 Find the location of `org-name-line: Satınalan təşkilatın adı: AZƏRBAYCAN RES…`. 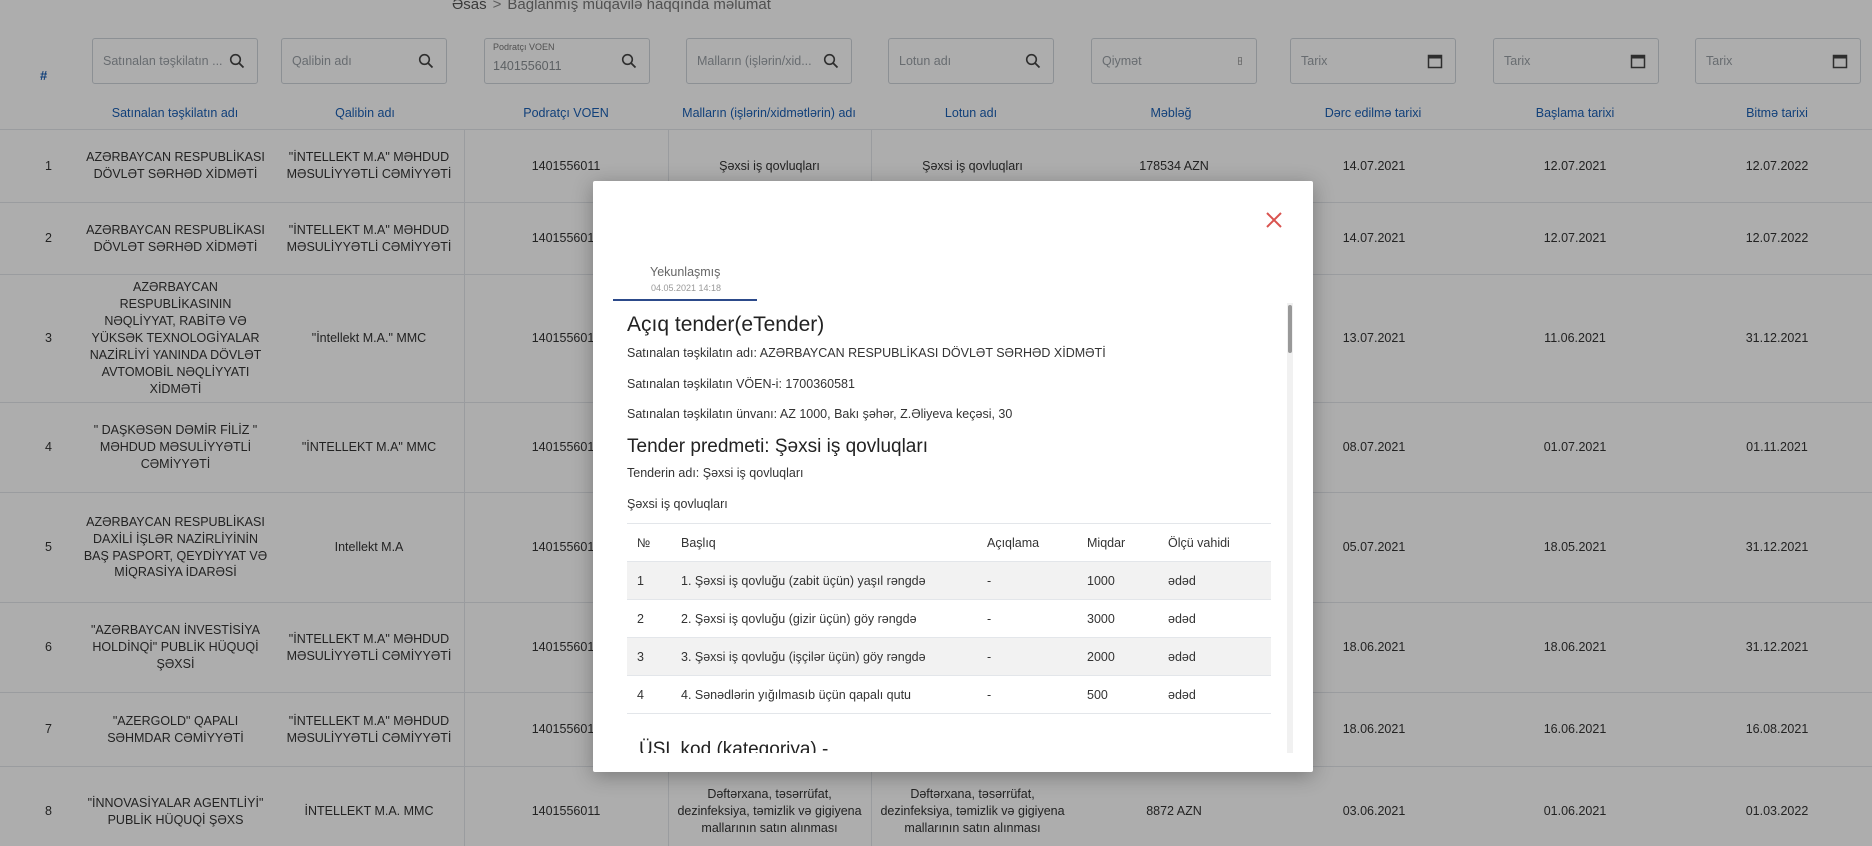

org-name-line: Satınalan təşkilatın adı: AZƏRBAYCAN RES… is located at coordinates (866, 353).